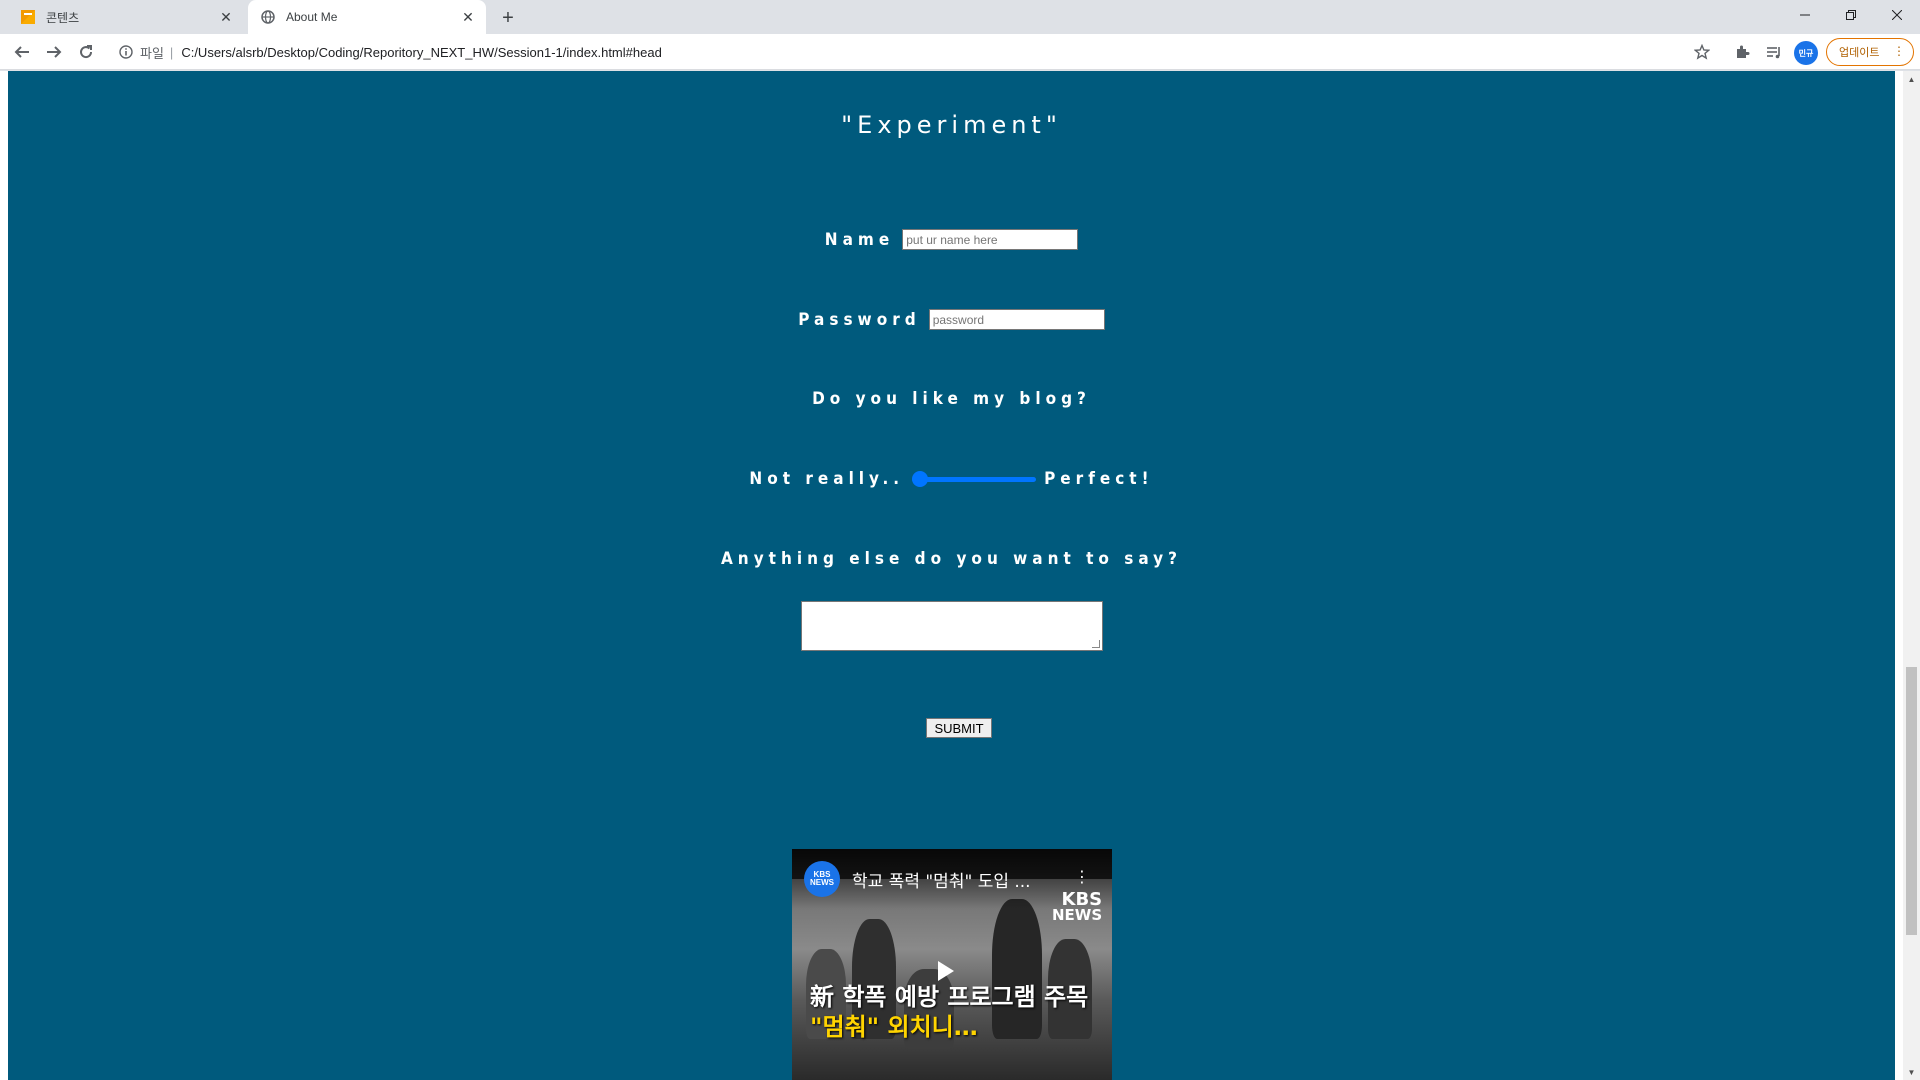 The image size is (1920, 1080). What do you see at coordinates (952, 626) in the screenshot?
I see `comment-textarea` at bounding box center [952, 626].